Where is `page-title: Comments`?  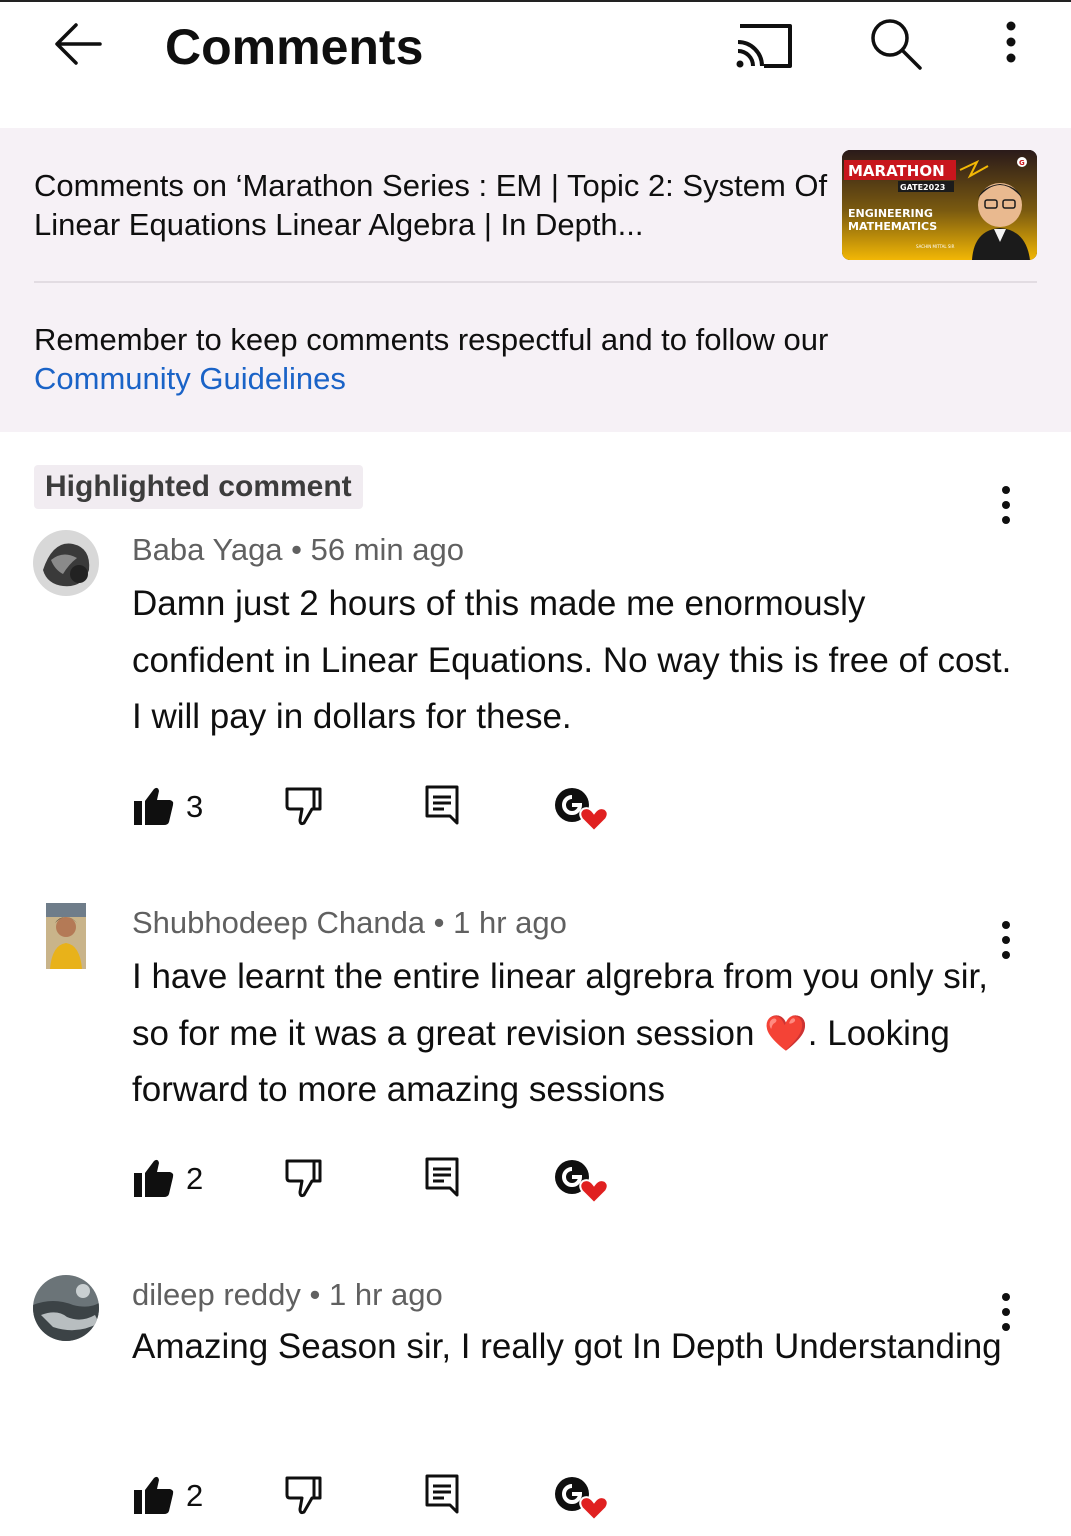
page-title: Comments is located at coordinates (294, 47).